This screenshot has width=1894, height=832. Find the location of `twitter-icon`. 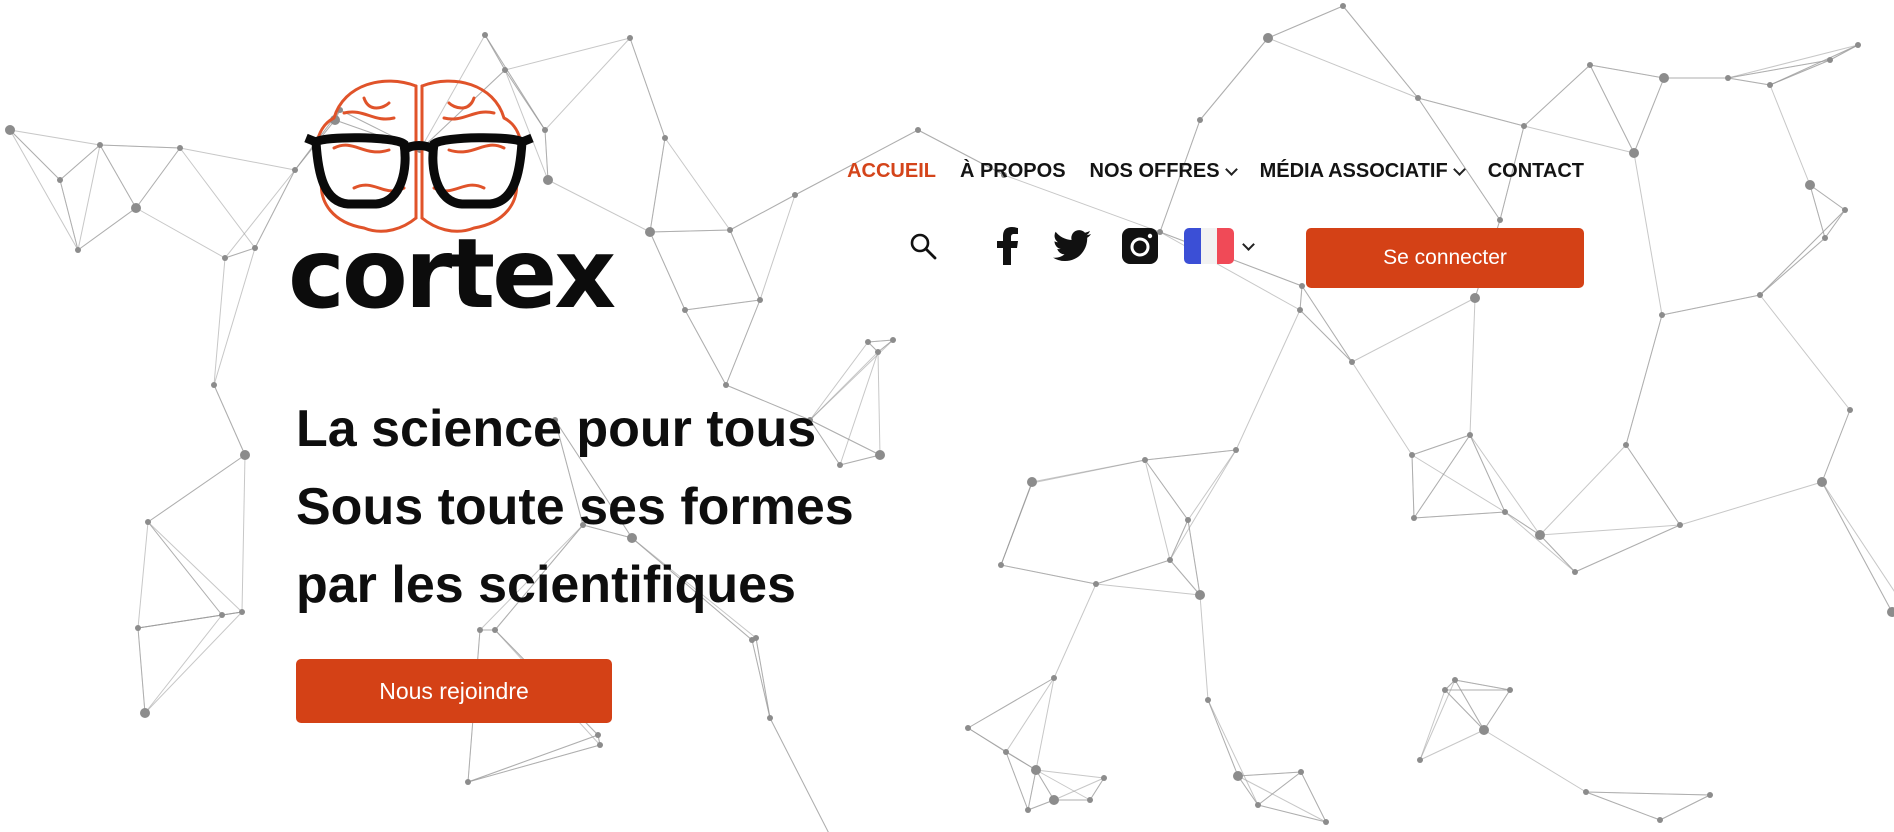

twitter-icon is located at coordinates (1072, 246).